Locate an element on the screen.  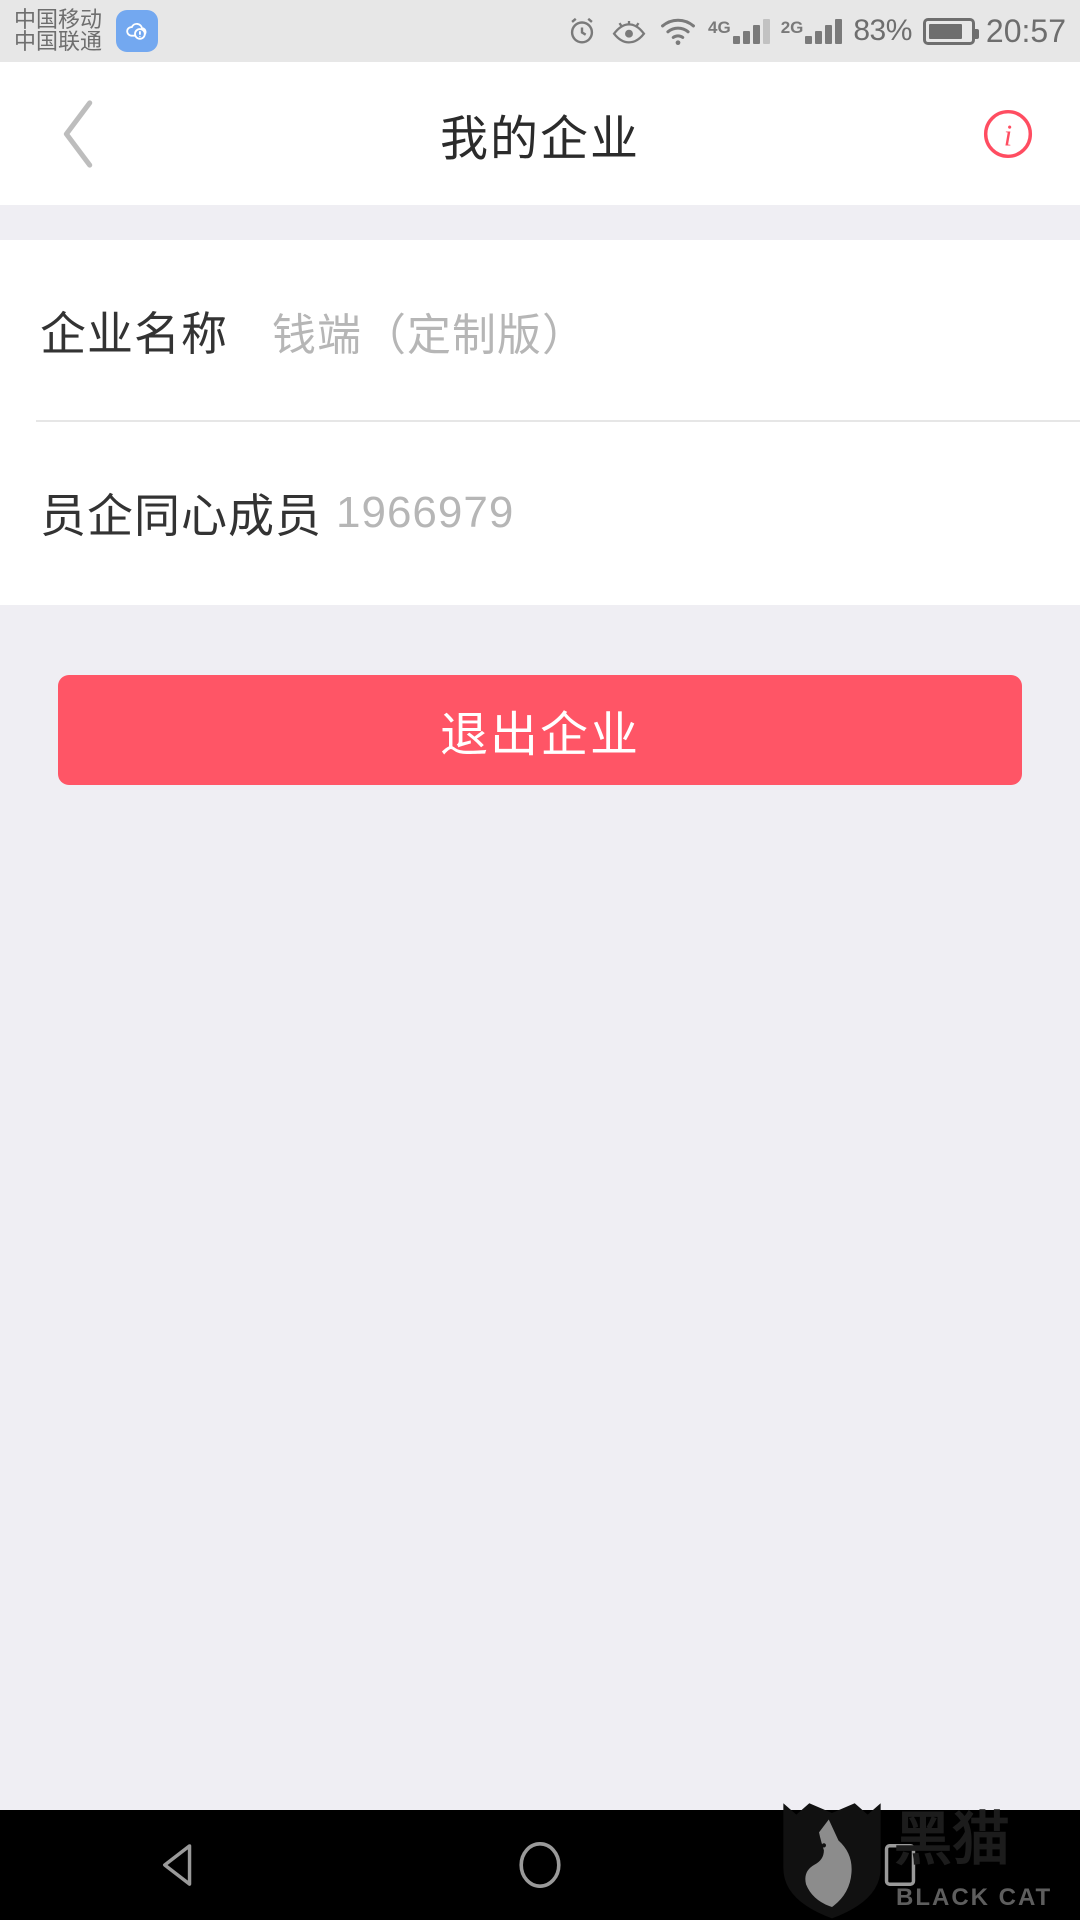
network-type-secondary: 2G is located at coordinates (792, 27).